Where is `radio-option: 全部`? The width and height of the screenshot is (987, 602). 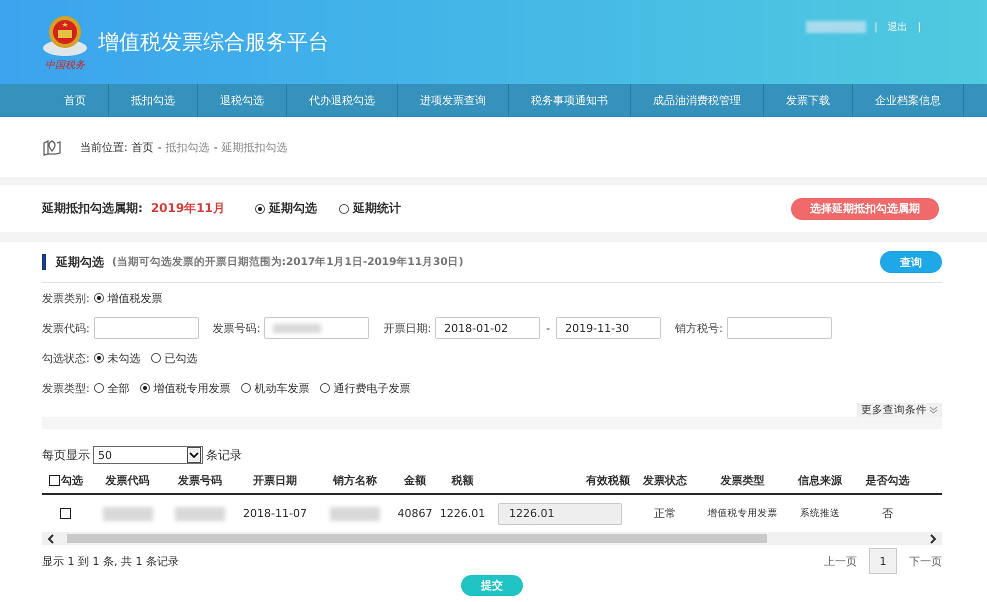
radio-option: 全部 is located at coordinates (112, 388).